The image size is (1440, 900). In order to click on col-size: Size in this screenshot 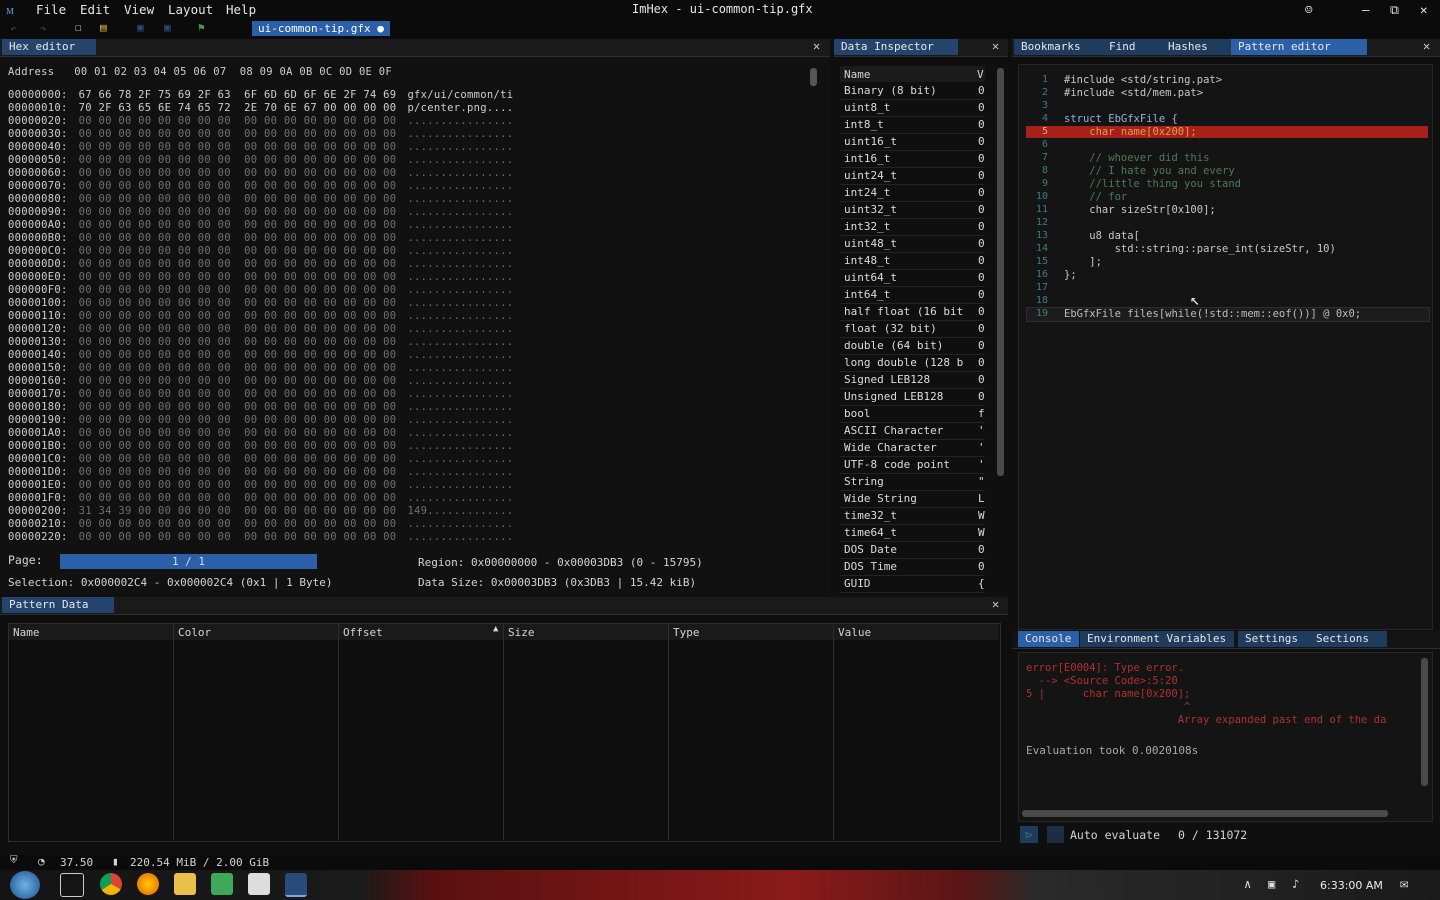, I will do `click(521, 632)`.